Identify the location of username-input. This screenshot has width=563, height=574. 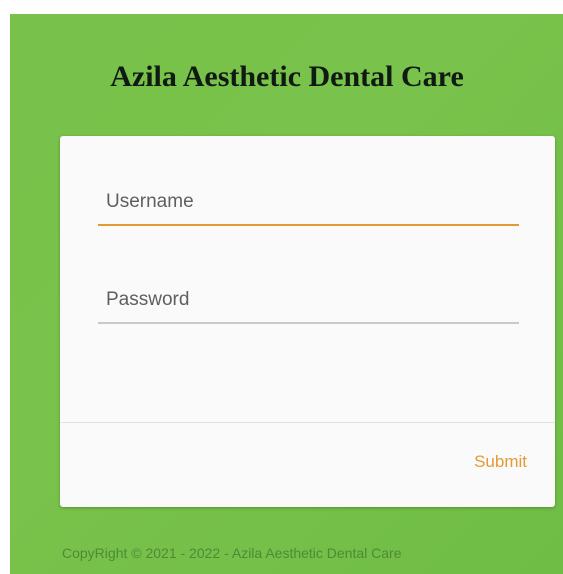
(308, 202).